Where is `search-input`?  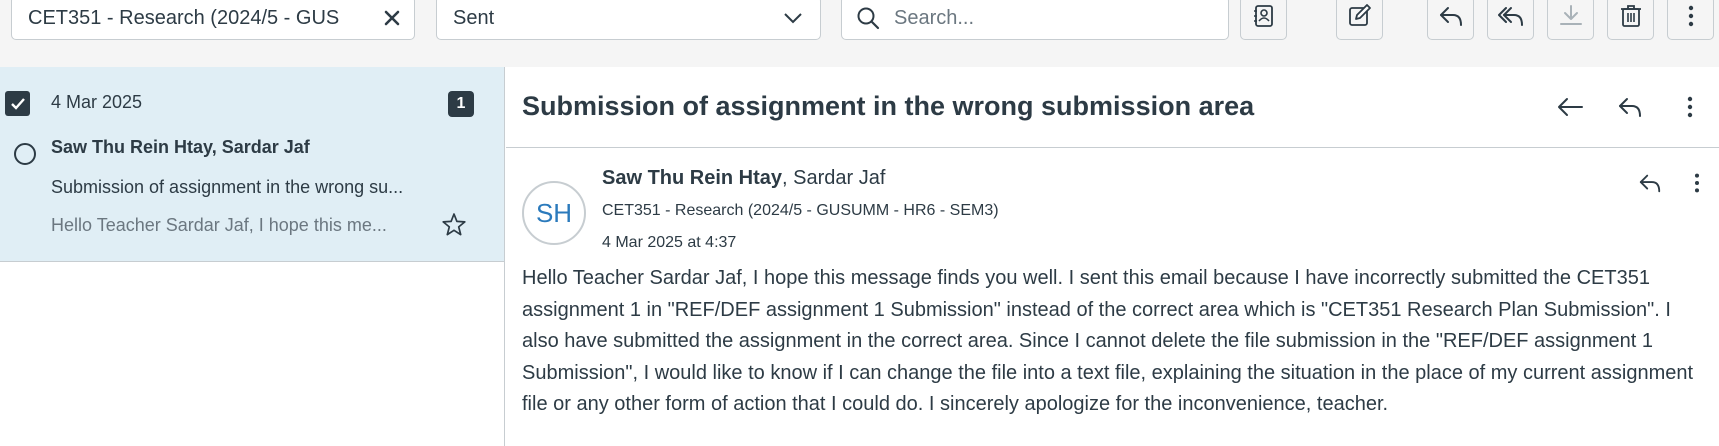
search-input is located at coordinates (1054, 18).